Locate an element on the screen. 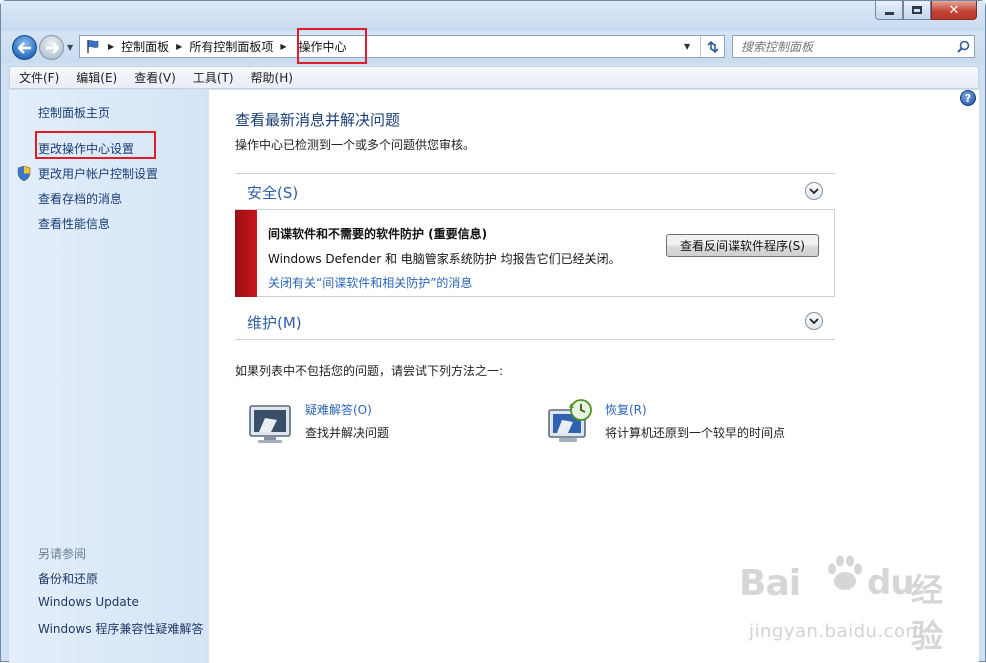 The height and width of the screenshot is (663, 986). address-history-dropdown-icon: ▼ is located at coordinates (687, 46).